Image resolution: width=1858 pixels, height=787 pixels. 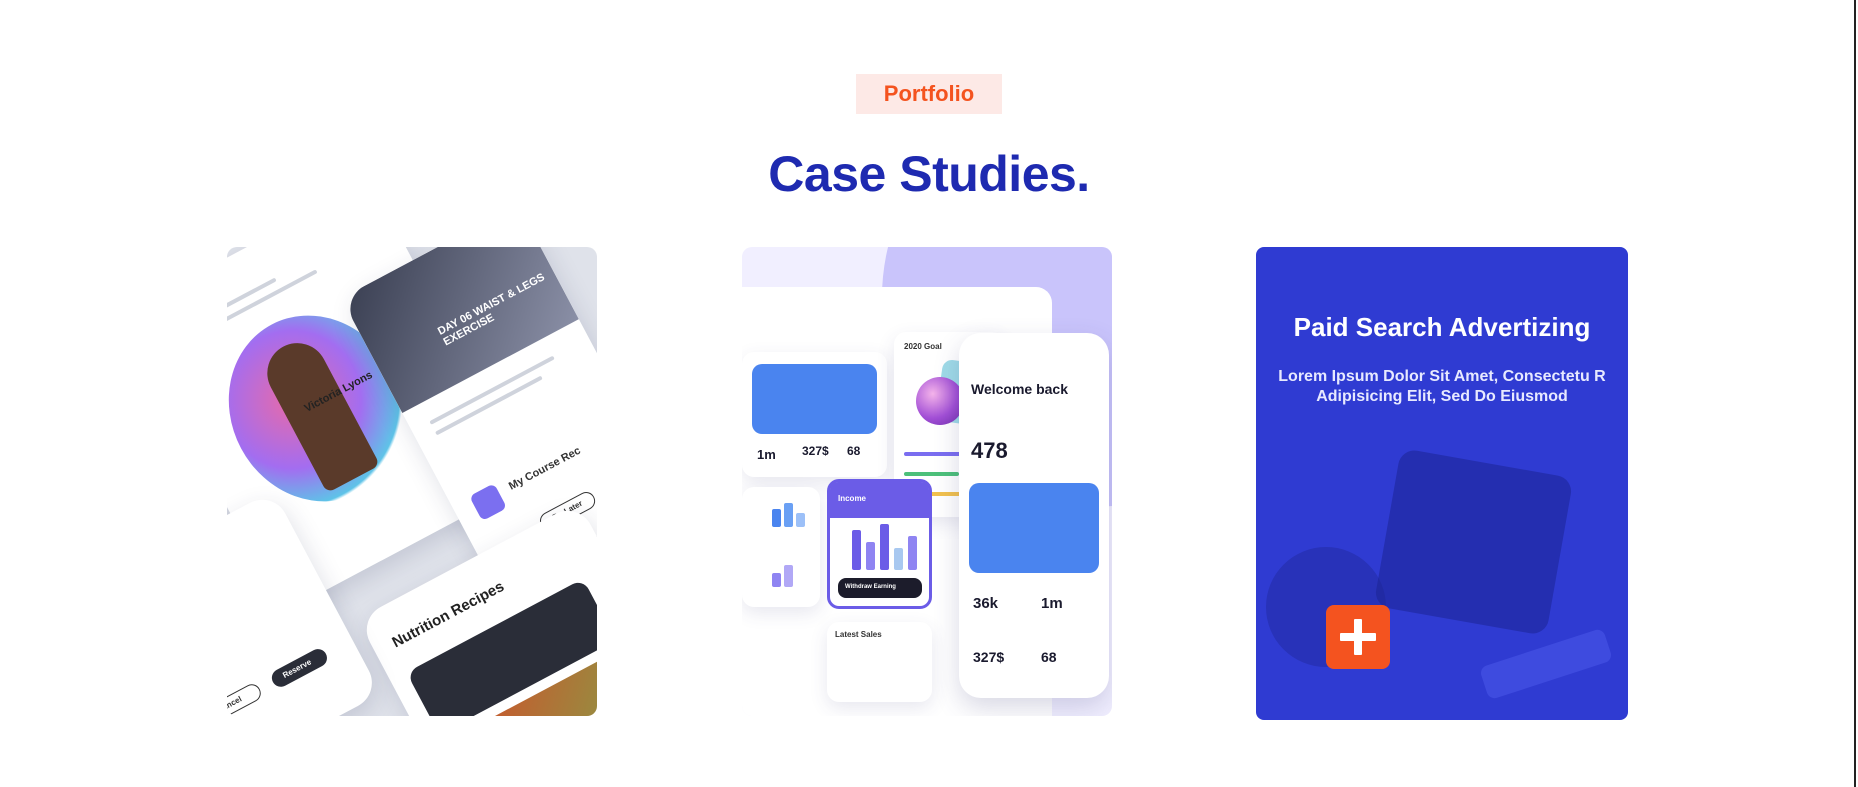 I want to click on view-project-button, so click(x=1358, y=637).